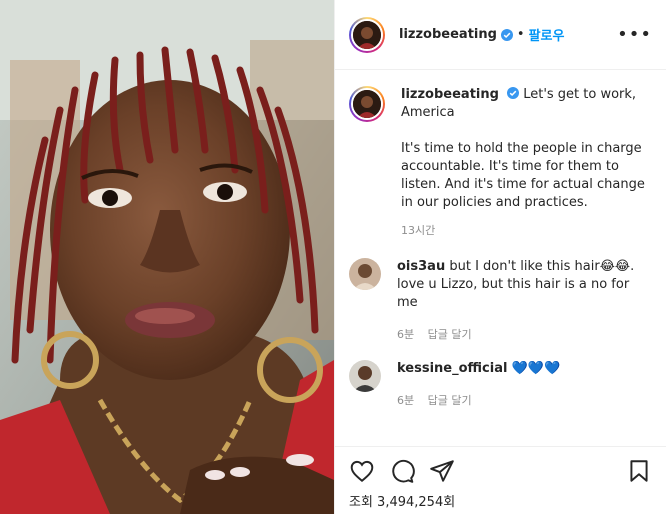  Describe the element at coordinates (452, 368) in the screenshot. I see `comment-username: kessine_official` at that location.